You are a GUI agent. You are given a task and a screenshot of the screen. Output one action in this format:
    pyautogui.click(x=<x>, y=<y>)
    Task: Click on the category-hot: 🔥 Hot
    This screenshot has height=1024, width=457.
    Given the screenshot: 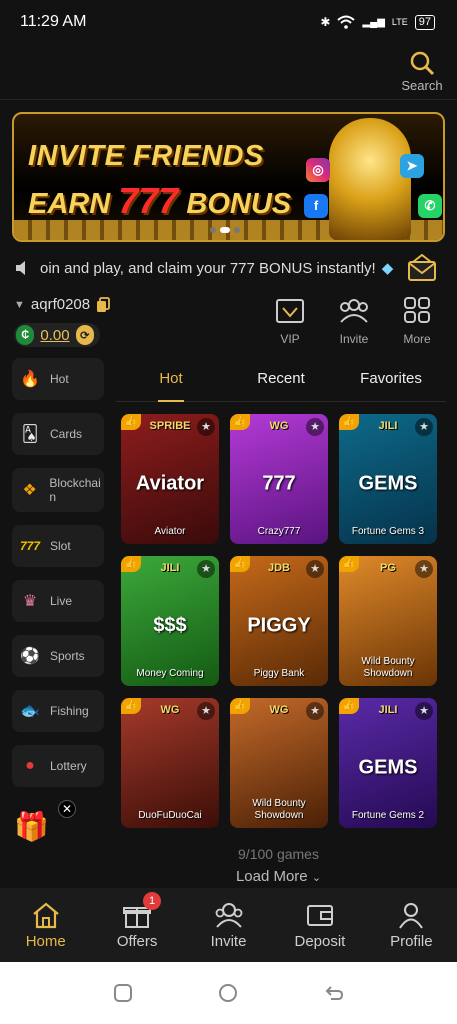 What is the action you would take?
    pyautogui.click(x=58, y=379)
    